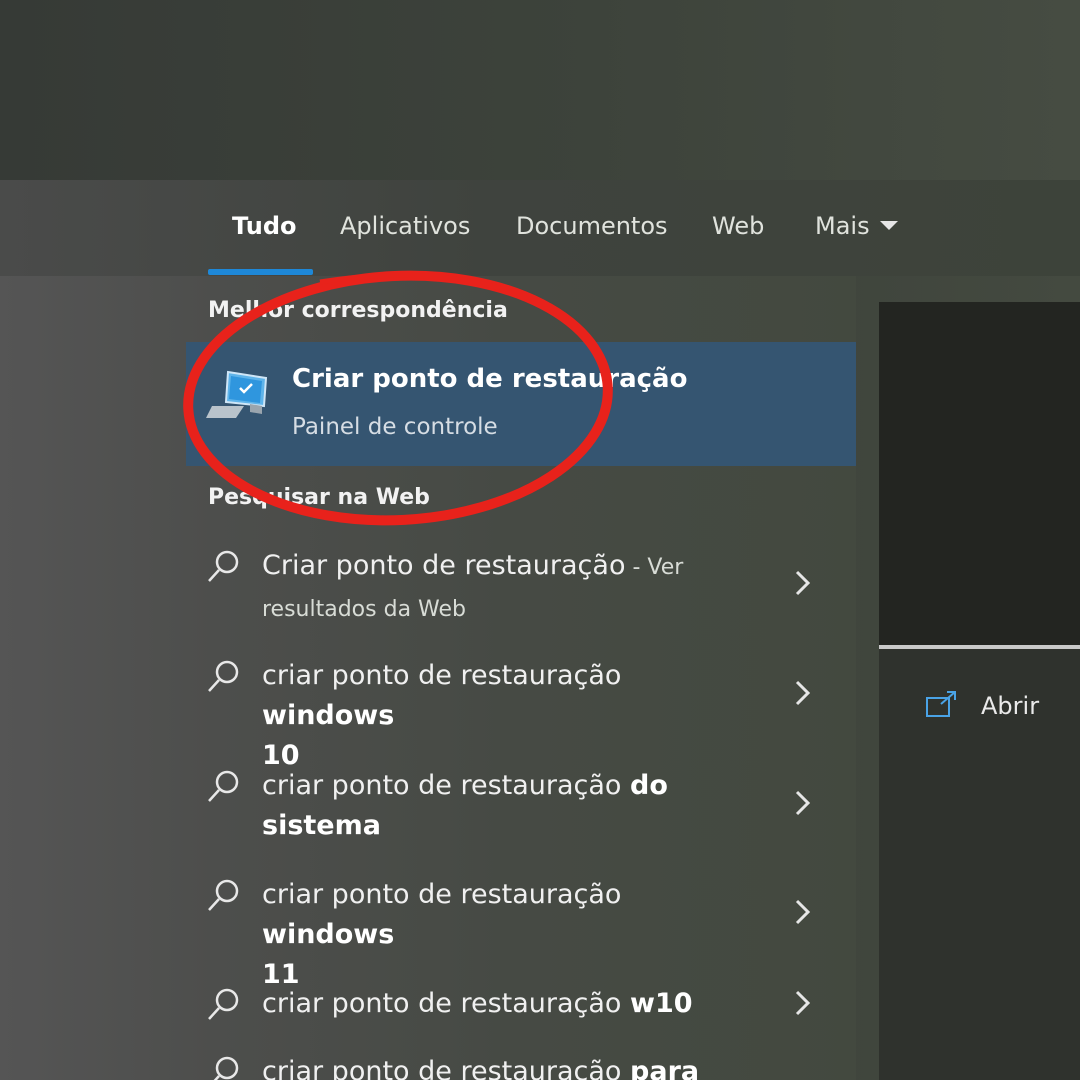 This screenshot has height=1080, width=1080. What do you see at coordinates (405, 226) in the screenshot?
I see `tab-apps: Aplicativos` at bounding box center [405, 226].